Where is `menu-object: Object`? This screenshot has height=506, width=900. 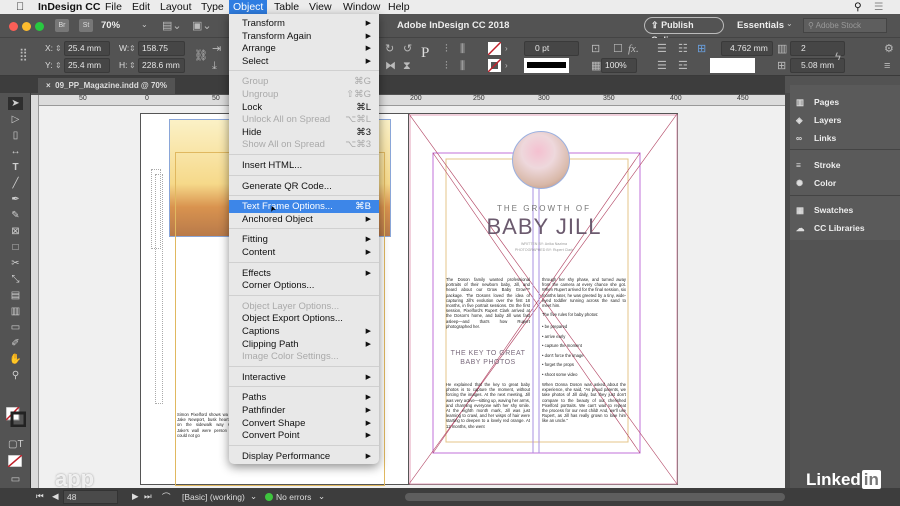
menu-object: Object is located at coordinates (248, 7).